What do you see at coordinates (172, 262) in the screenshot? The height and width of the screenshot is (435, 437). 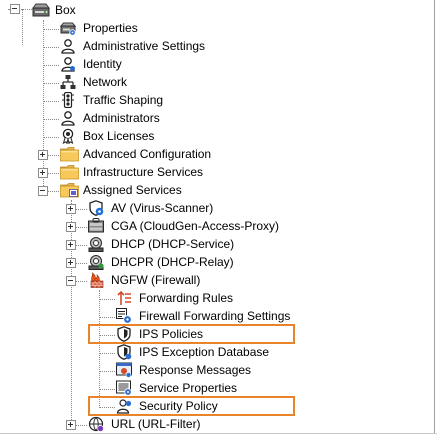 I see `tree-node-label: DHCPR (DHCP-Relay)` at bounding box center [172, 262].